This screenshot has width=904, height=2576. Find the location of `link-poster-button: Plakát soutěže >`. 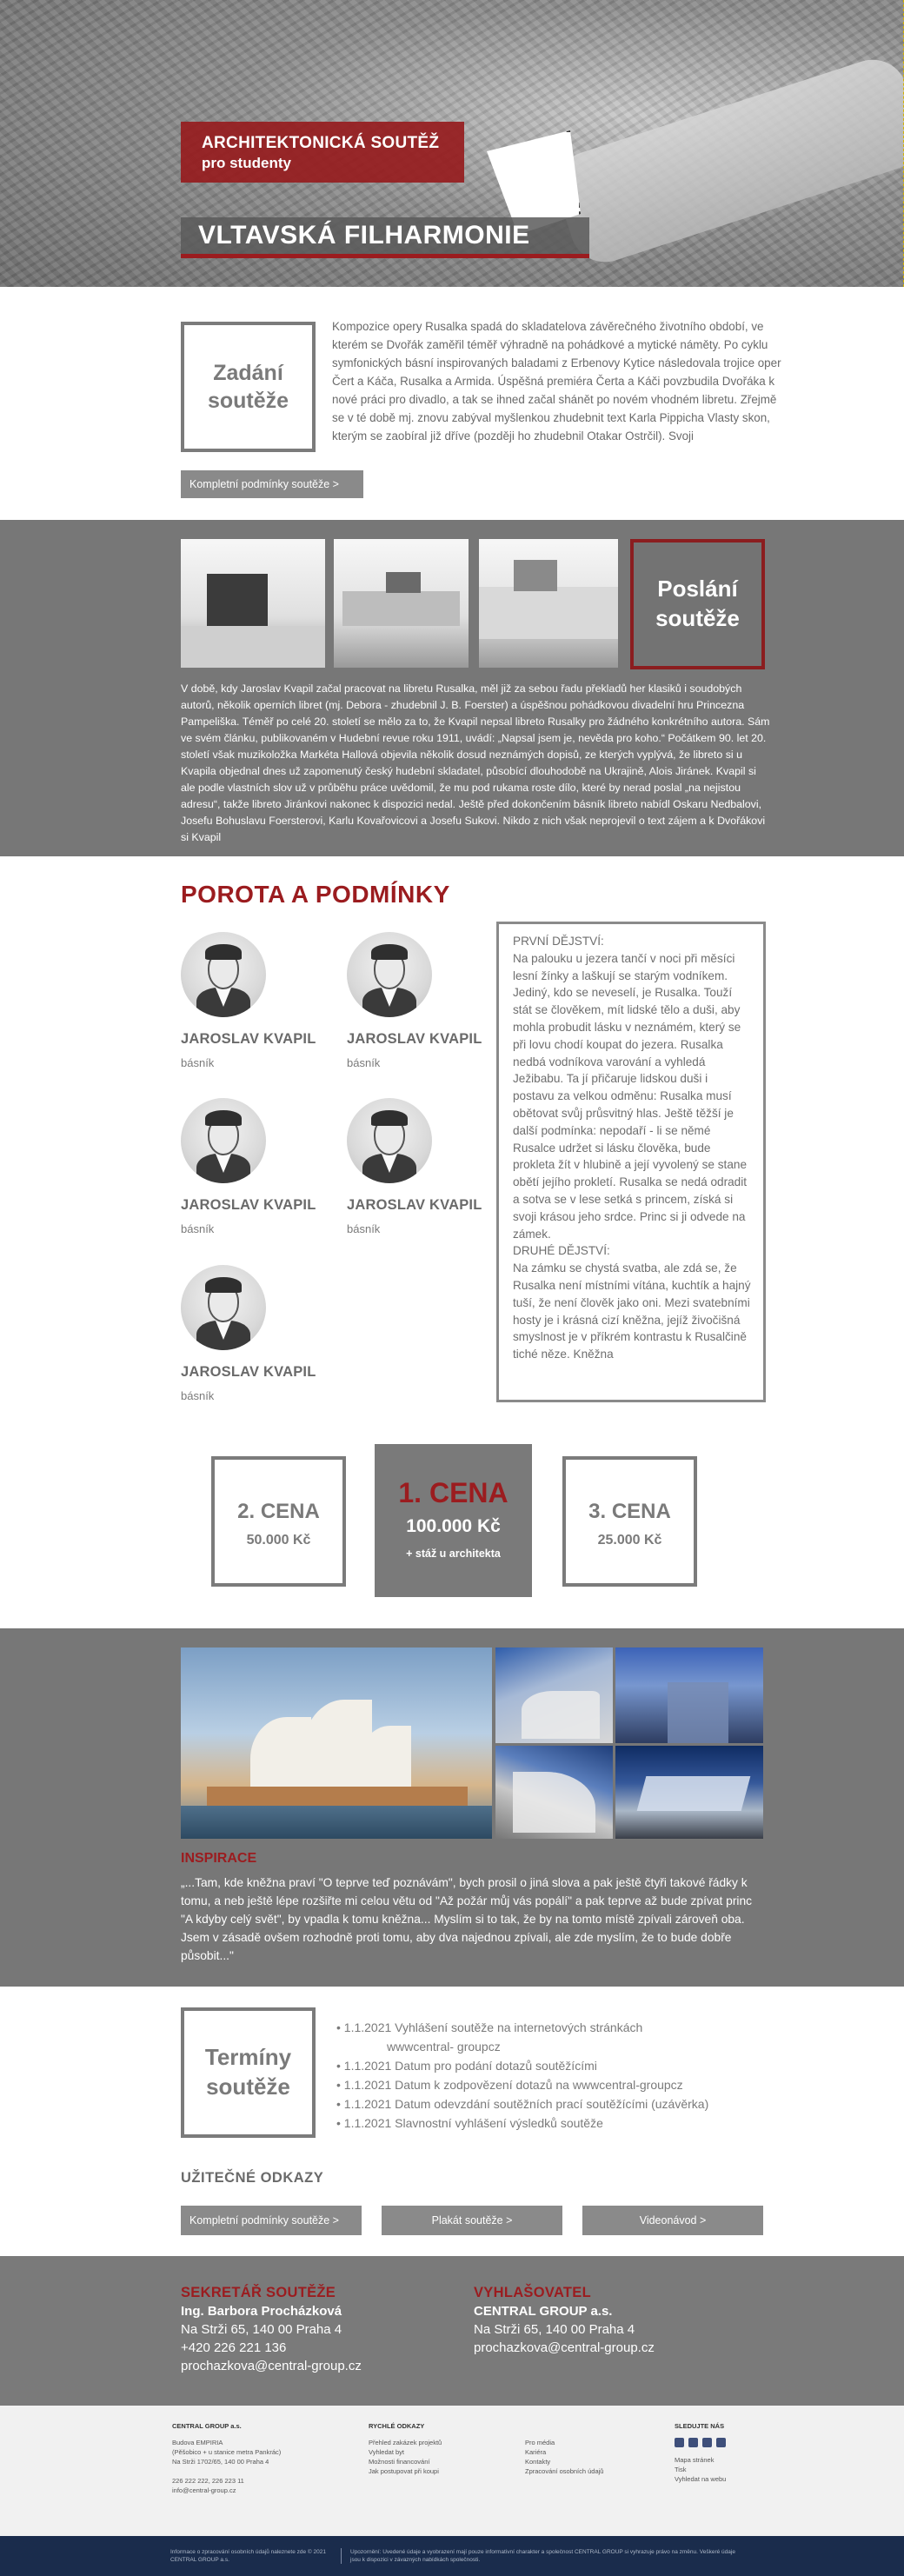

link-poster-button: Plakát soutěže > is located at coordinates (472, 2220).